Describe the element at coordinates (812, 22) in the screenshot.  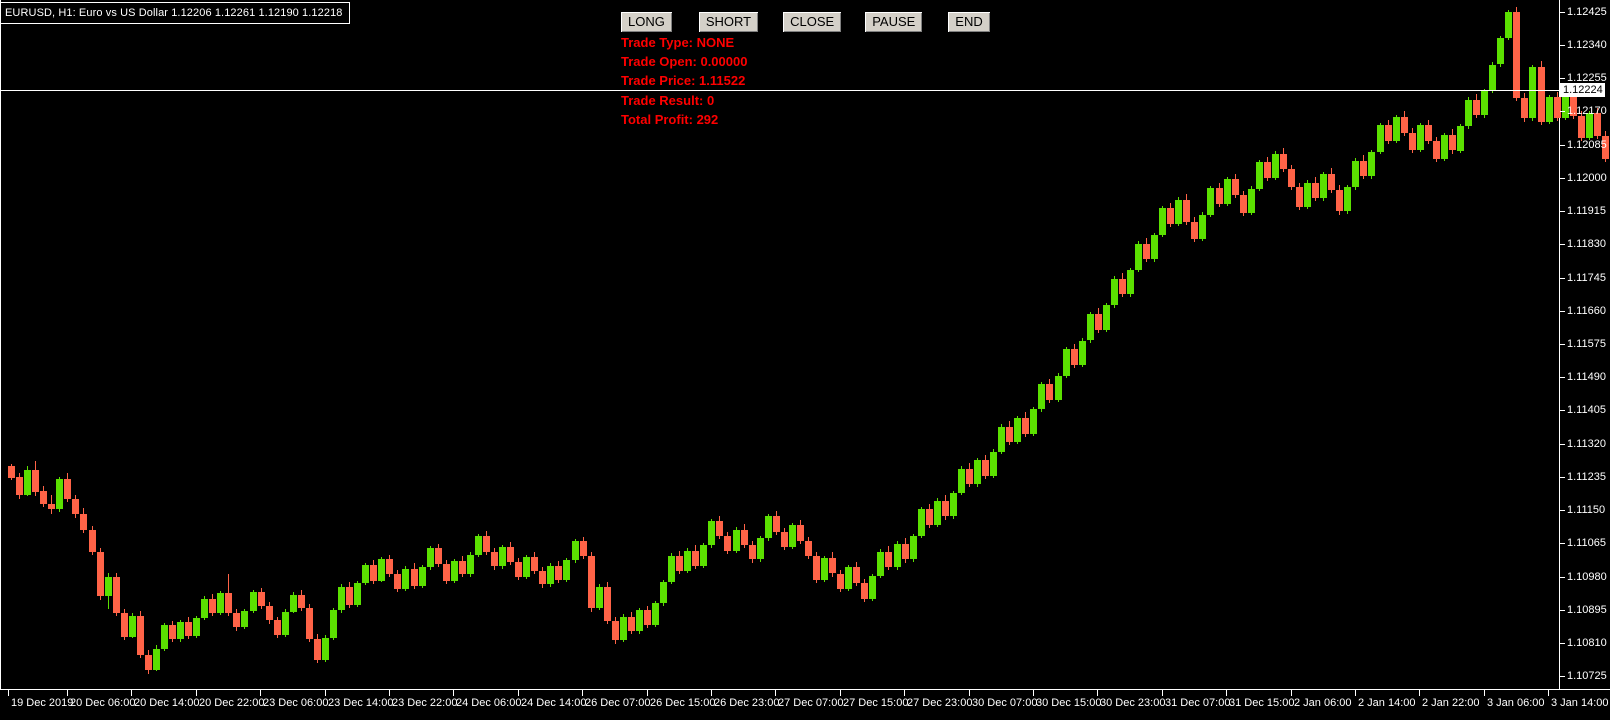
I see `close-button: CLOSE` at that location.